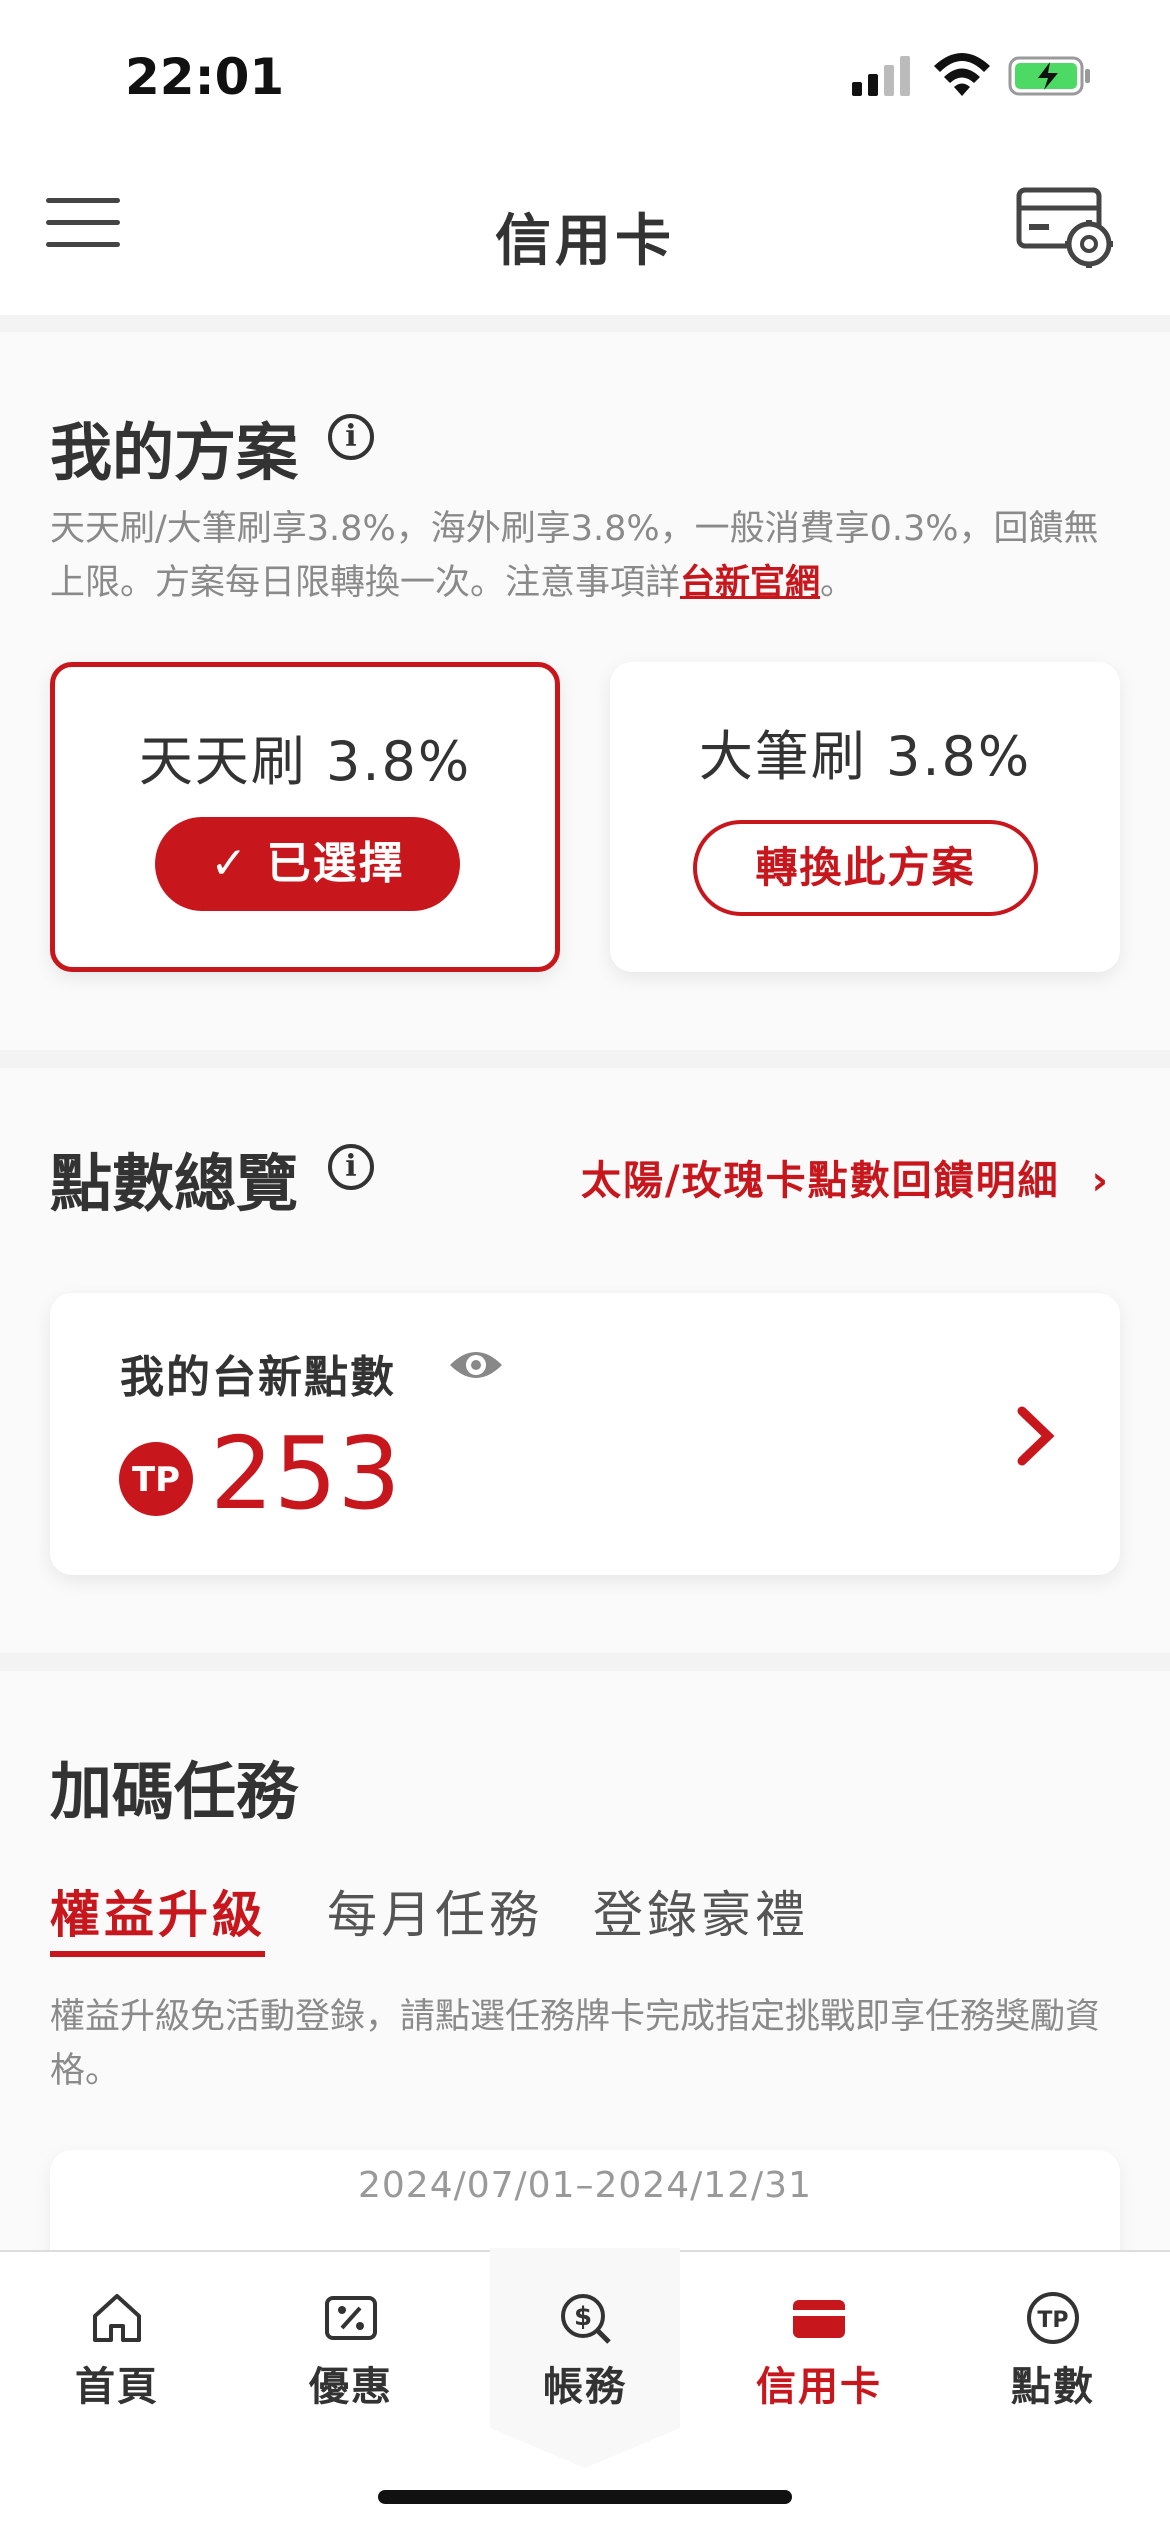  What do you see at coordinates (174, 452) in the screenshot?
I see `plan-heading: 我的方案` at bounding box center [174, 452].